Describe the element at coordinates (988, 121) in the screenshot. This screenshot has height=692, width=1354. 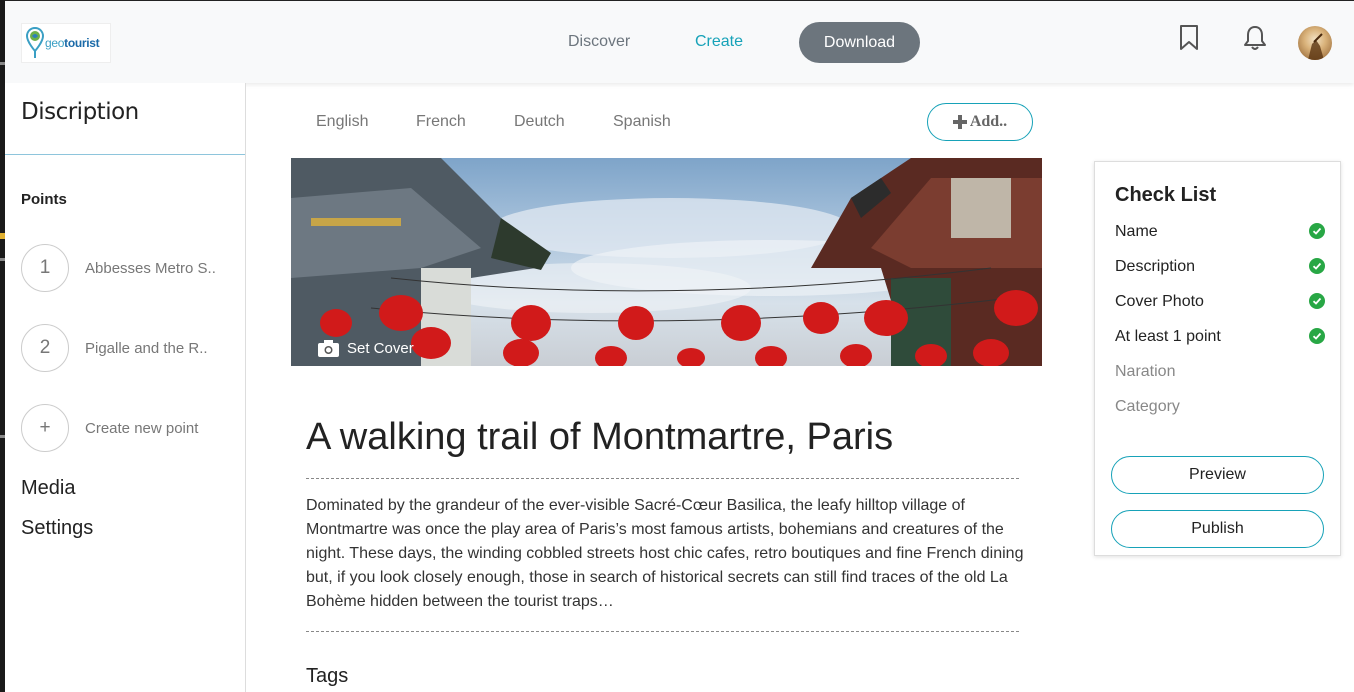
I see `add-language-label: Add..` at that location.